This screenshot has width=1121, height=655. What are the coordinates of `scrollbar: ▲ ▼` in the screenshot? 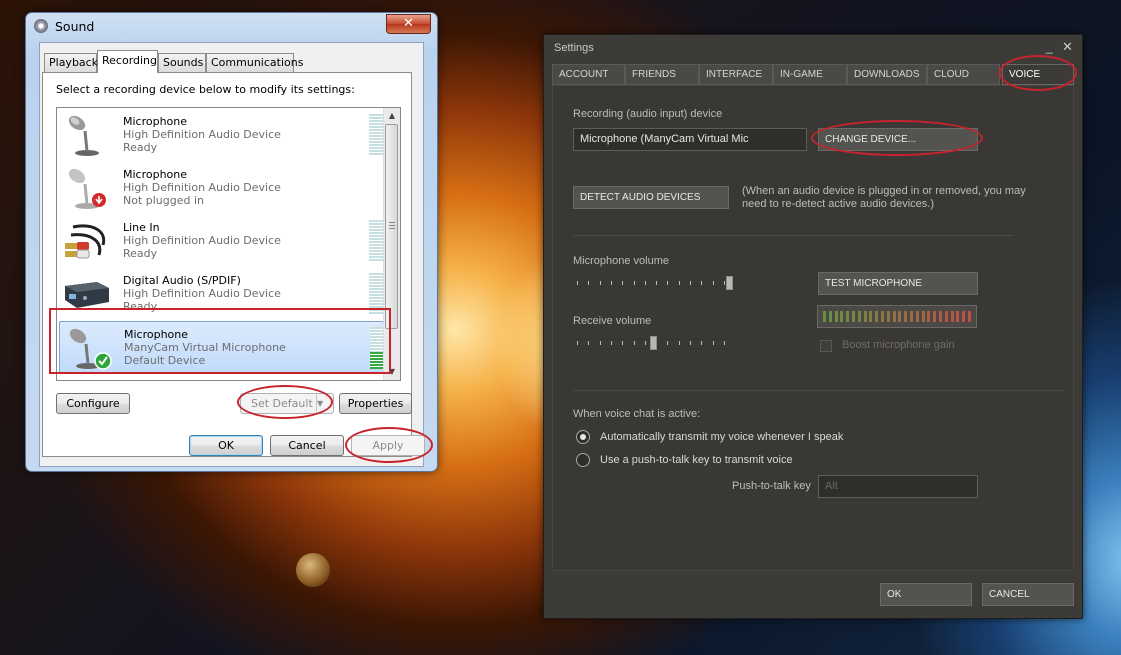 It's located at (391, 244).